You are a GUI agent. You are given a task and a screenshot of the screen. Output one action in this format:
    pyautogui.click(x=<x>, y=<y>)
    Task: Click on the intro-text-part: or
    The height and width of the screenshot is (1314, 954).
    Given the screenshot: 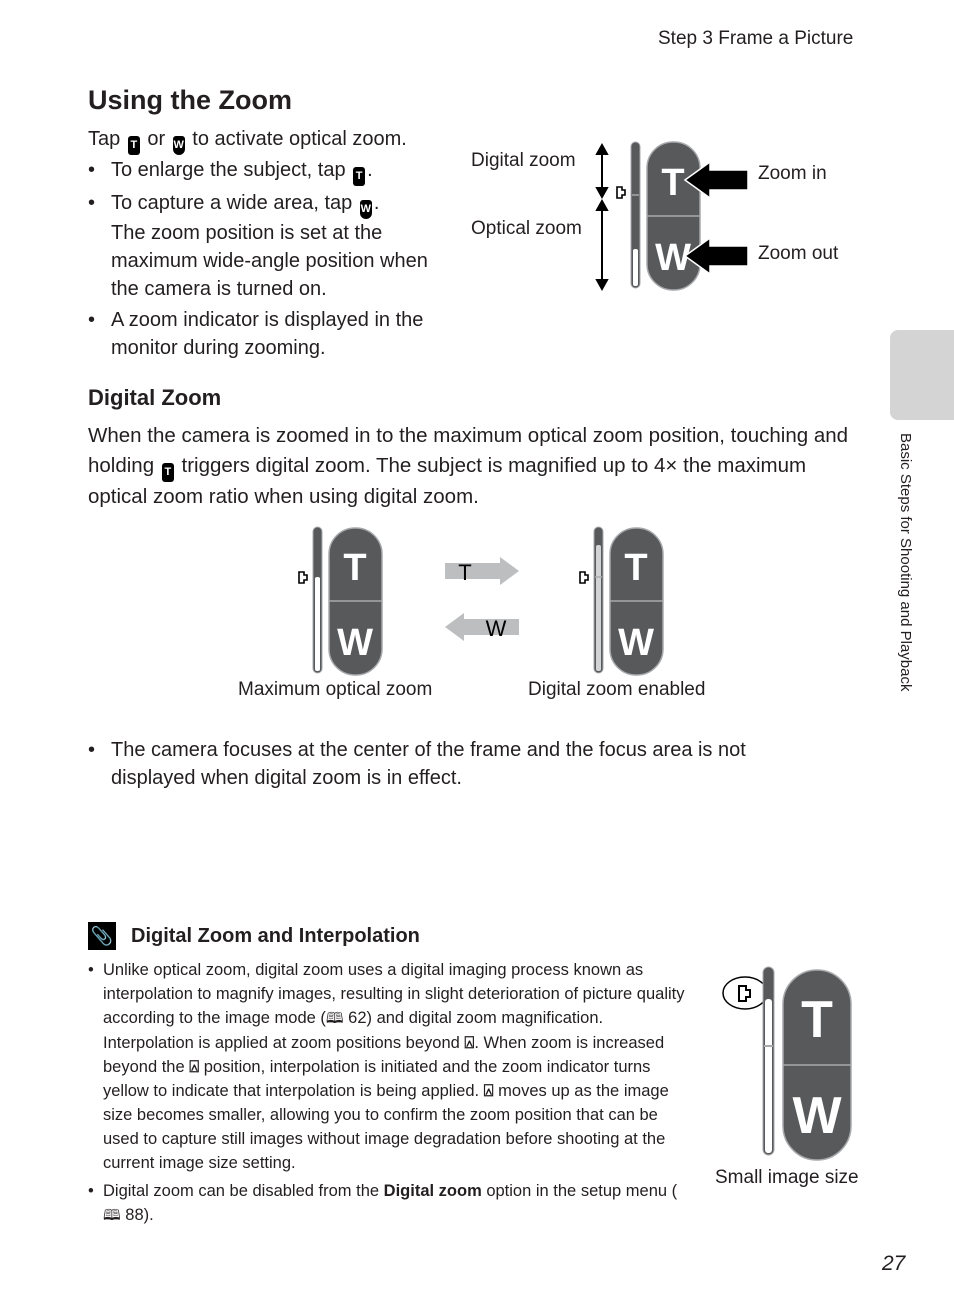 What is the action you would take?
    pyautogui.click(x=156, y=139)
    